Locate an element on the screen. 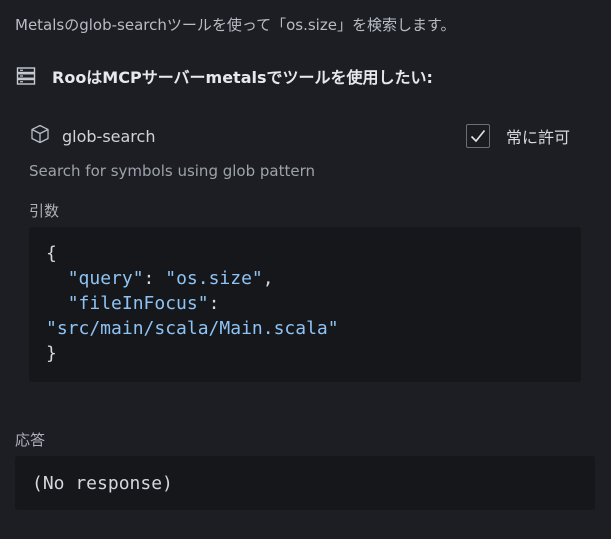  tool-name: glob-search is located at coordinates (92, 136).